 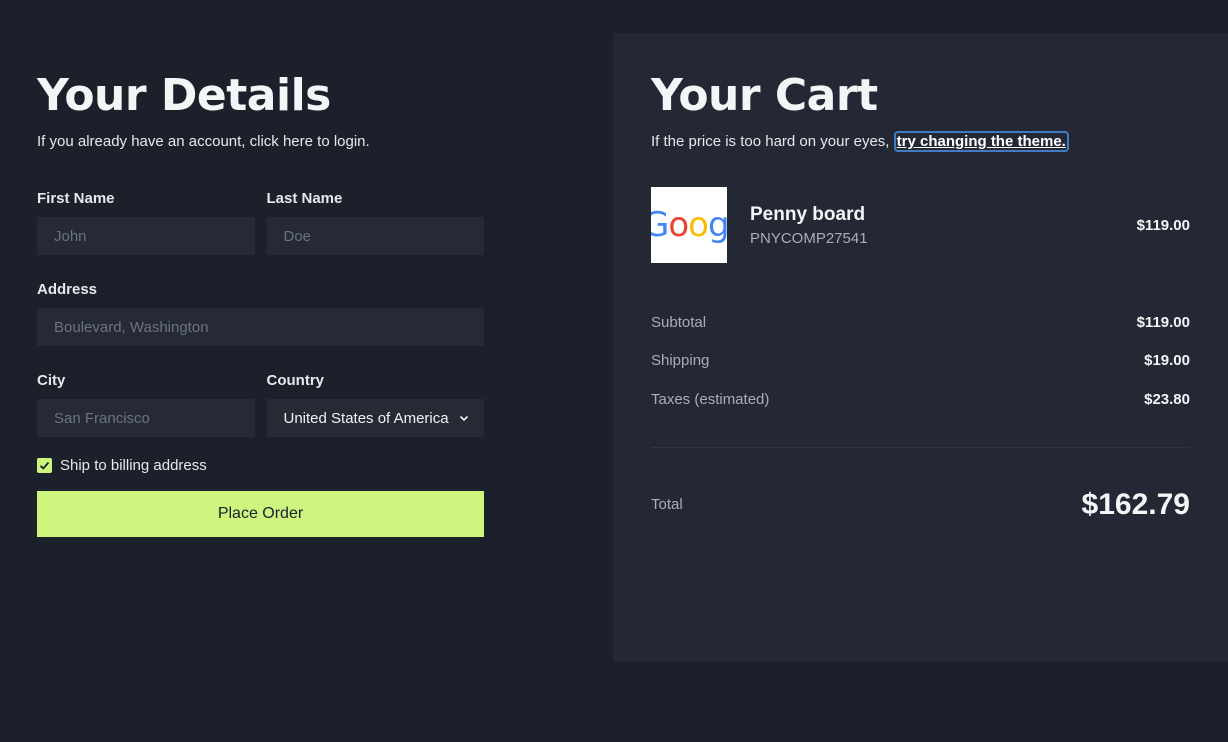 What do you see at coordinates (1135, 504) in the screenshot?
I see `total-value: $162.79` at bounding box center [1135, 504].